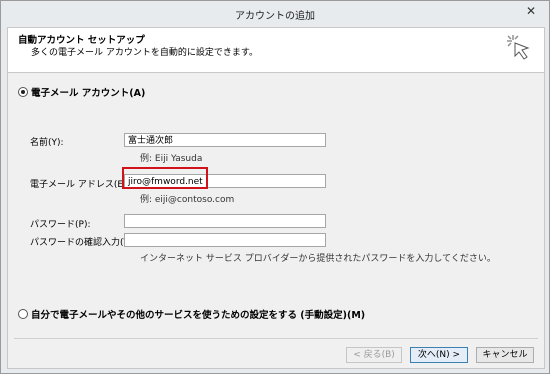 Image resolution: width=550 pixels, height=374 pixels. I want to click on email-account-radio, so click(23, 92).